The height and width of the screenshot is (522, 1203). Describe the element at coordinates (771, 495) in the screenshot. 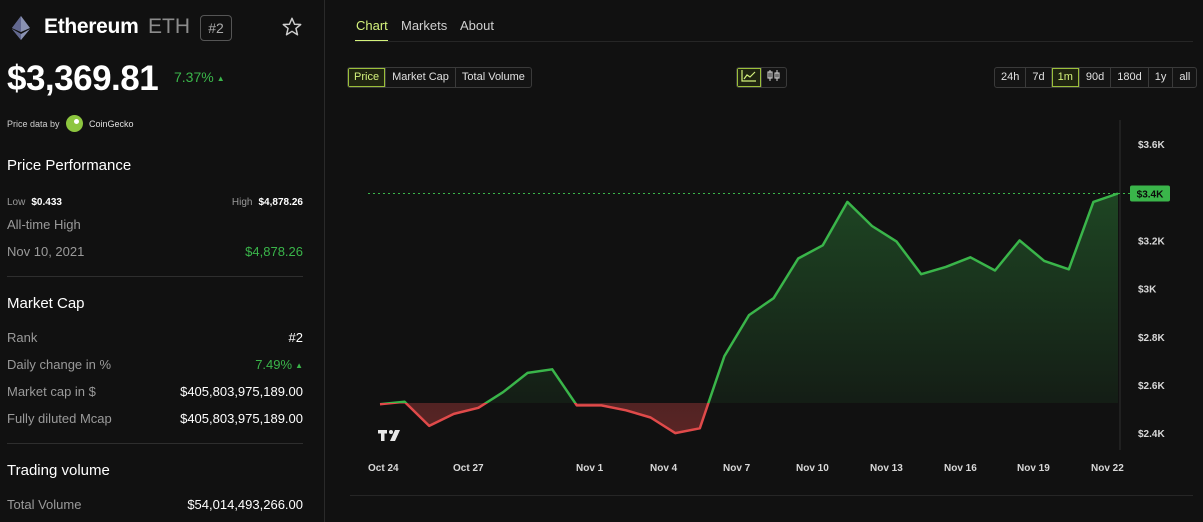

I see `chart-bottom-border` at that location.